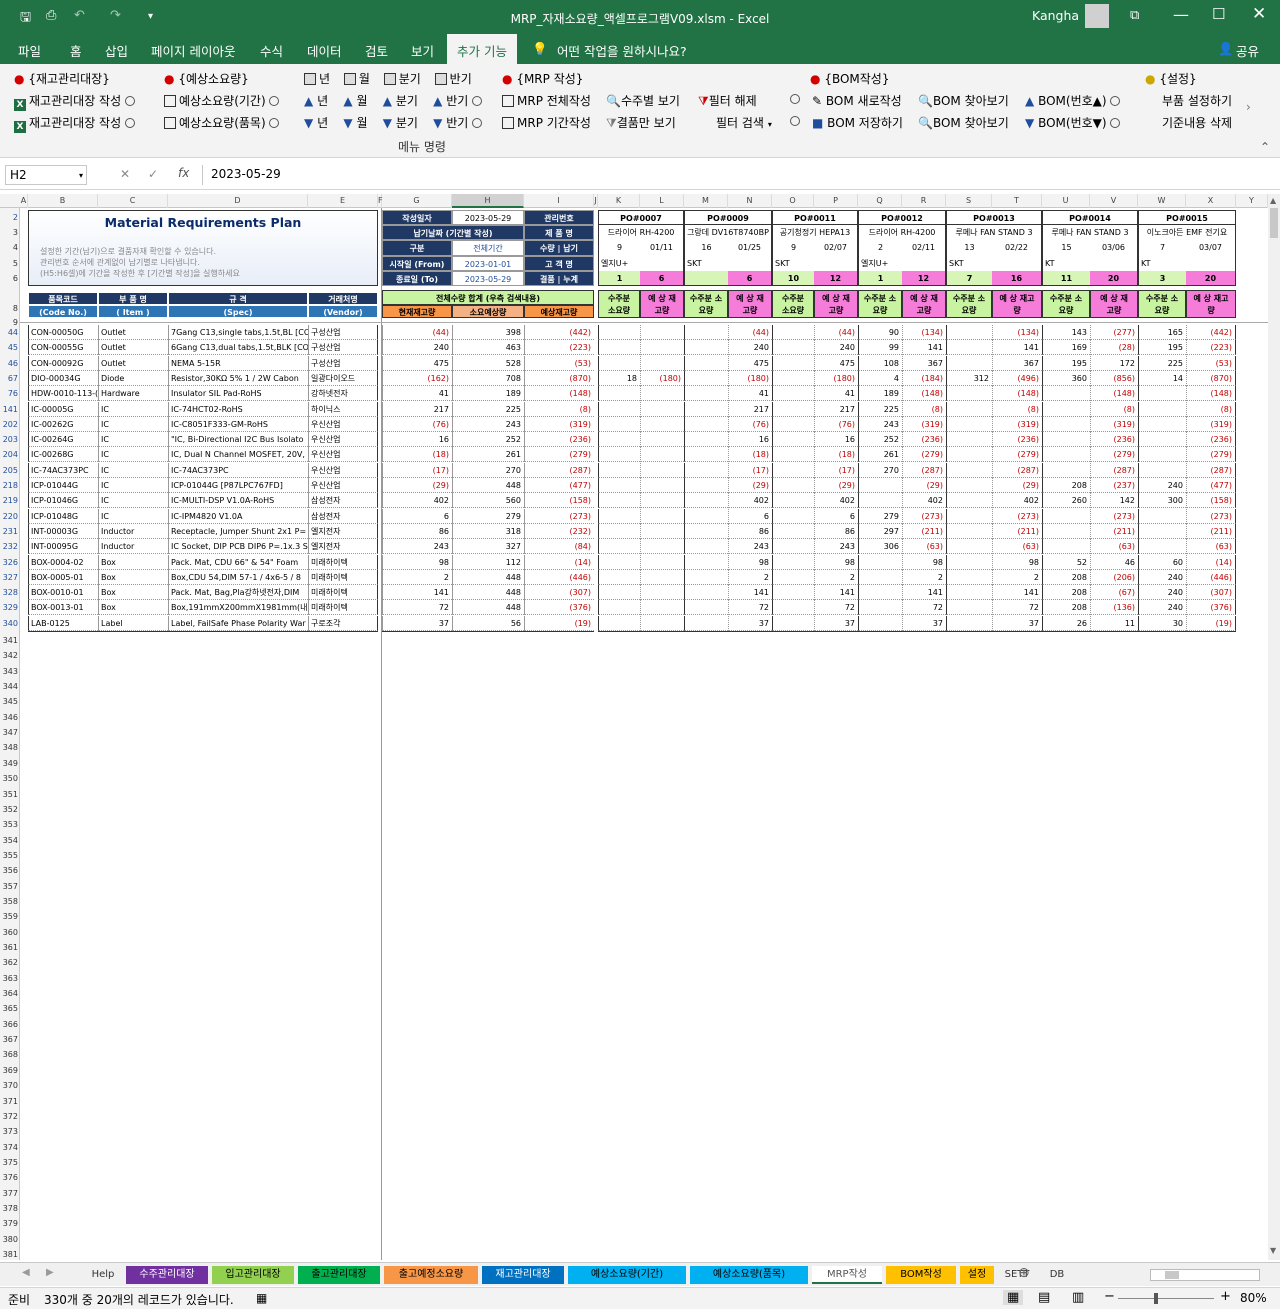  What do you see at coordinates (1162, 347) in the screenshot?
I see `po-demand: 195` at bounding box center [1162, 347].